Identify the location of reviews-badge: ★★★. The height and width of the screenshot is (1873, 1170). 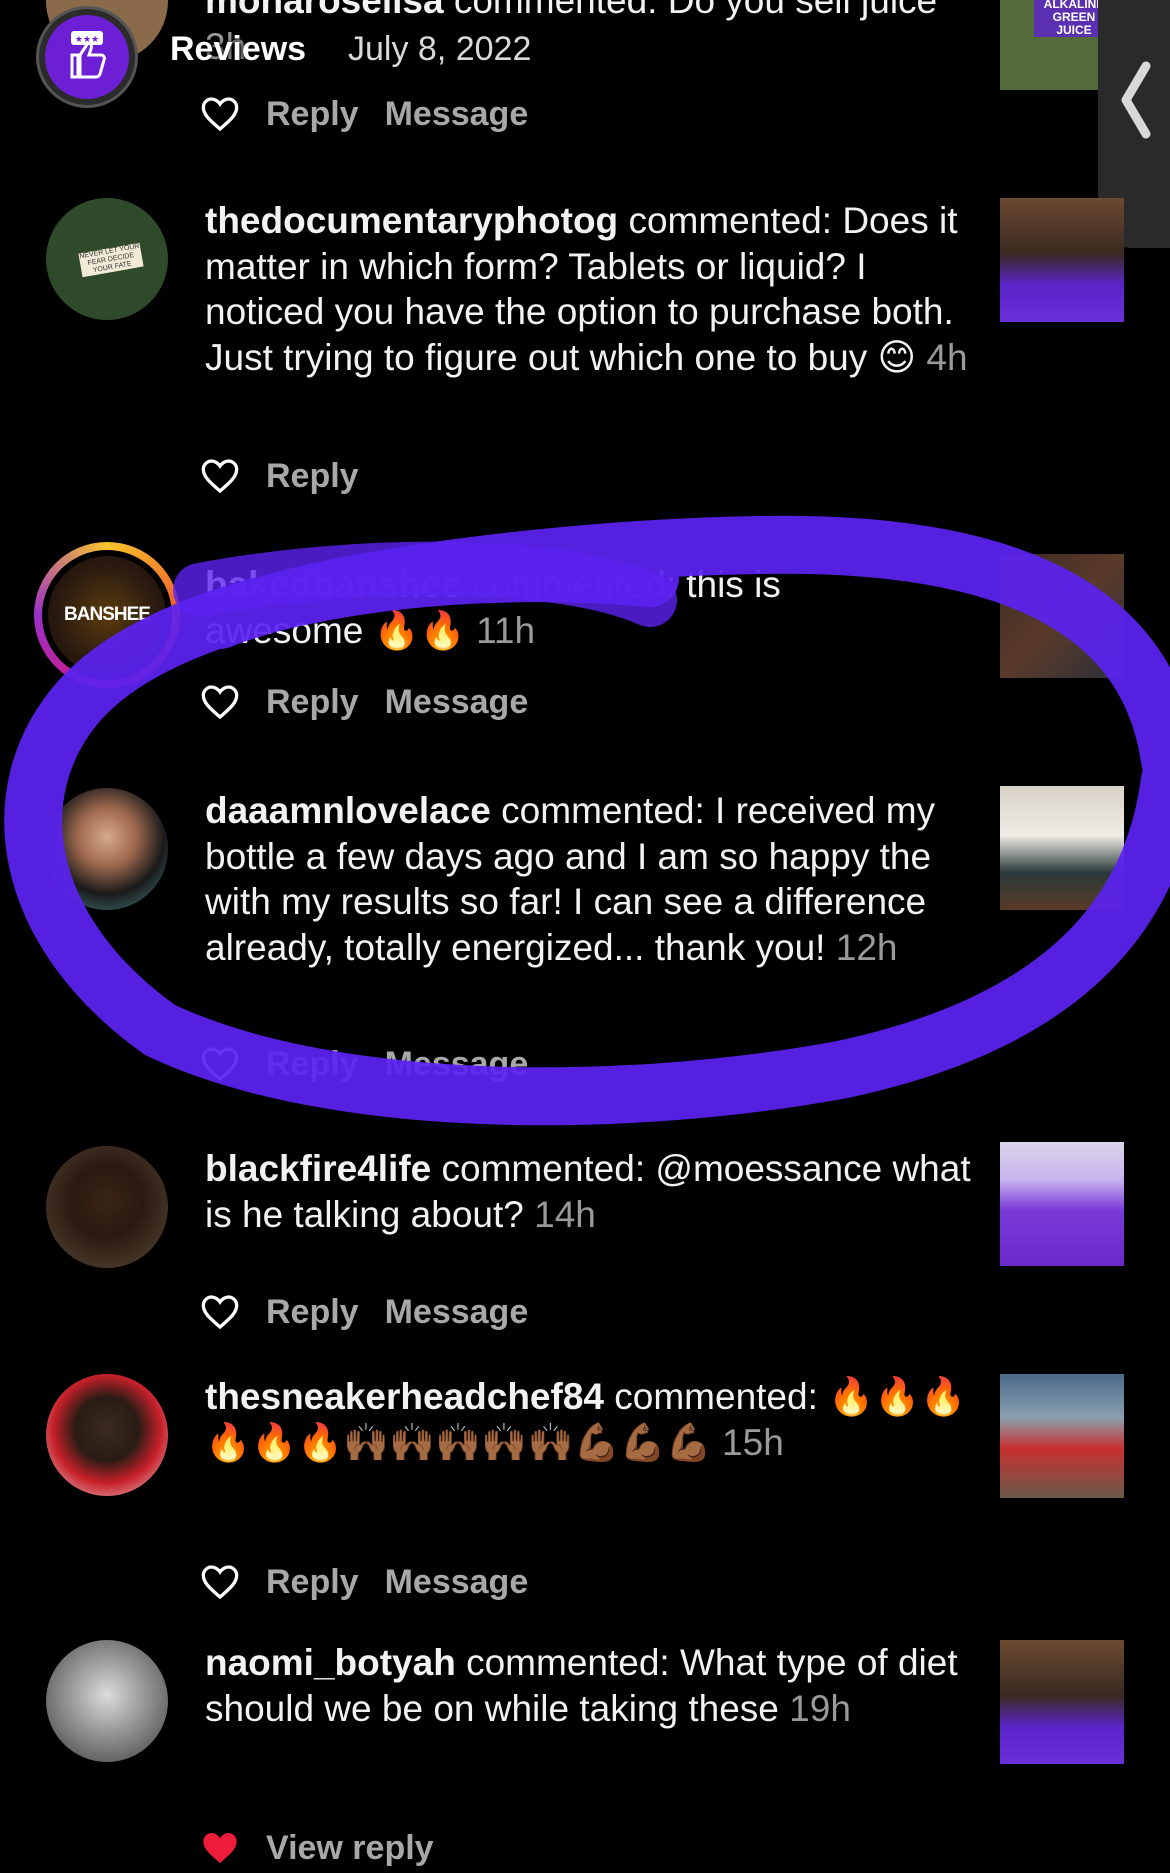
(87, 57).